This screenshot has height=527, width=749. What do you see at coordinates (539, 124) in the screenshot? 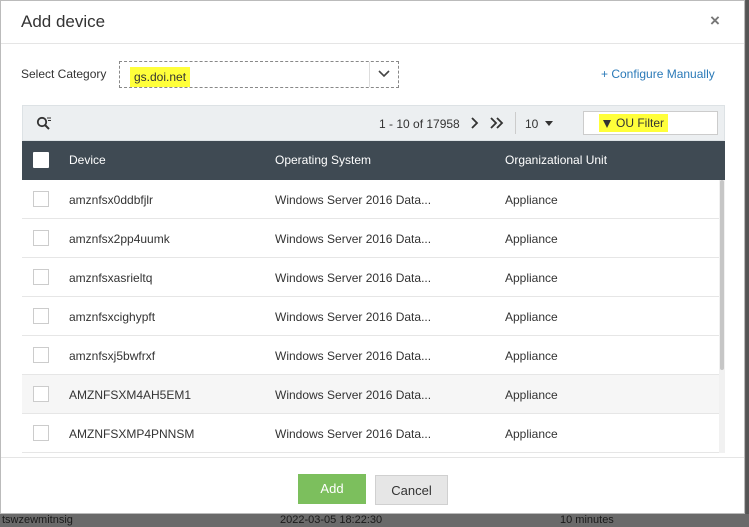
I see `rows-per-page-select: 10` at bounding box center [539, 124].